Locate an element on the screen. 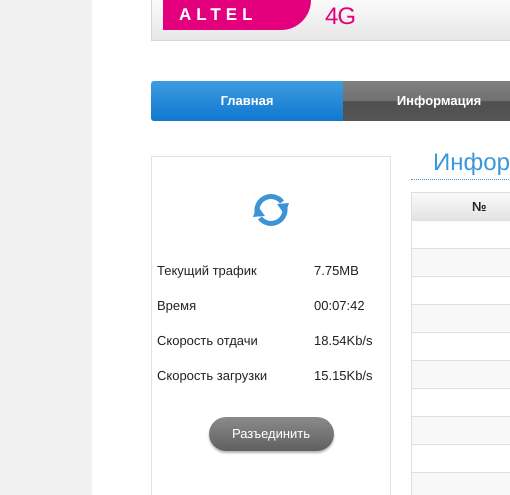  stat-value: 18.54Kb/s is located at coordinates (343, 341).